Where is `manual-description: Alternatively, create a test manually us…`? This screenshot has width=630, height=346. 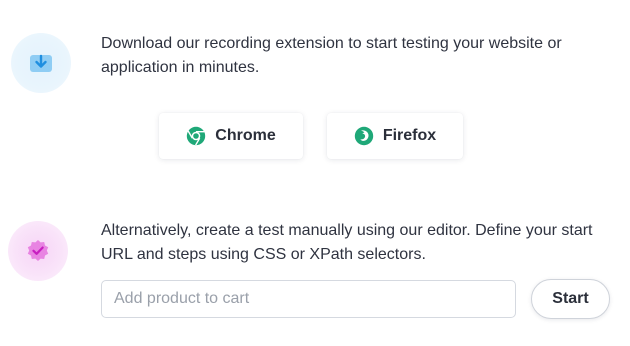 manual-description: Alternatively, create a test manually us… is located at coordinates (347, 242).